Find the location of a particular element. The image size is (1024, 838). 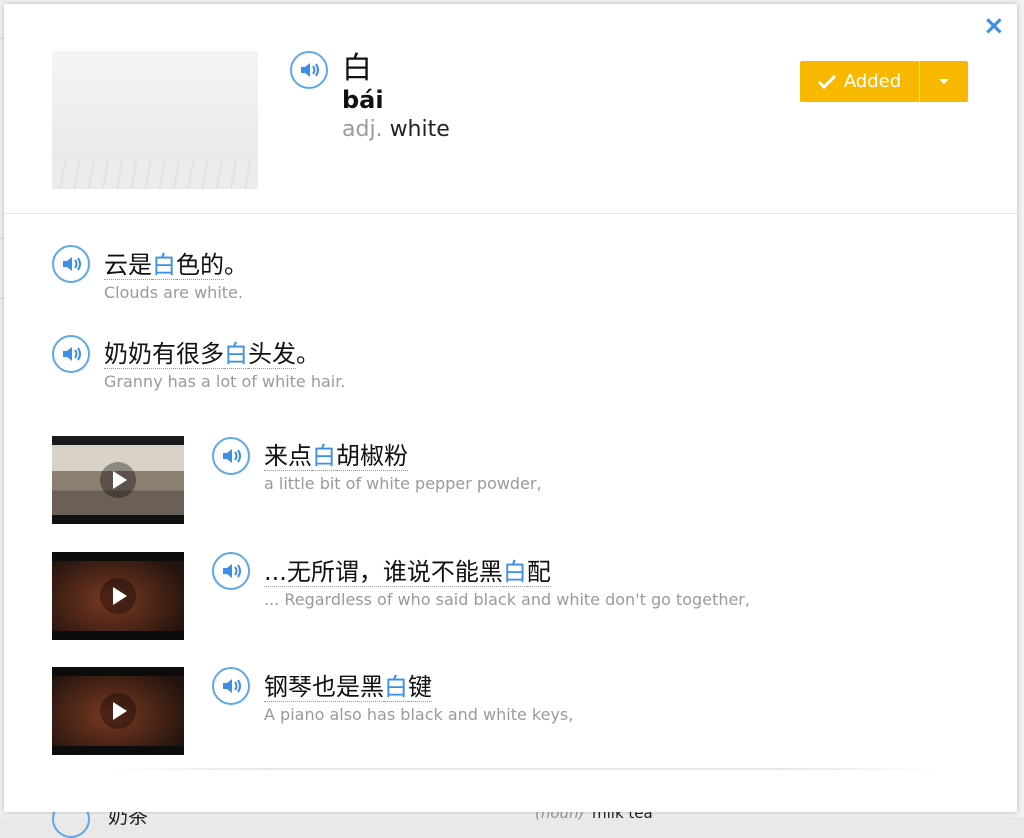

sentence-english: A piano also has black and white keys, is located at coordinates (419, 714).